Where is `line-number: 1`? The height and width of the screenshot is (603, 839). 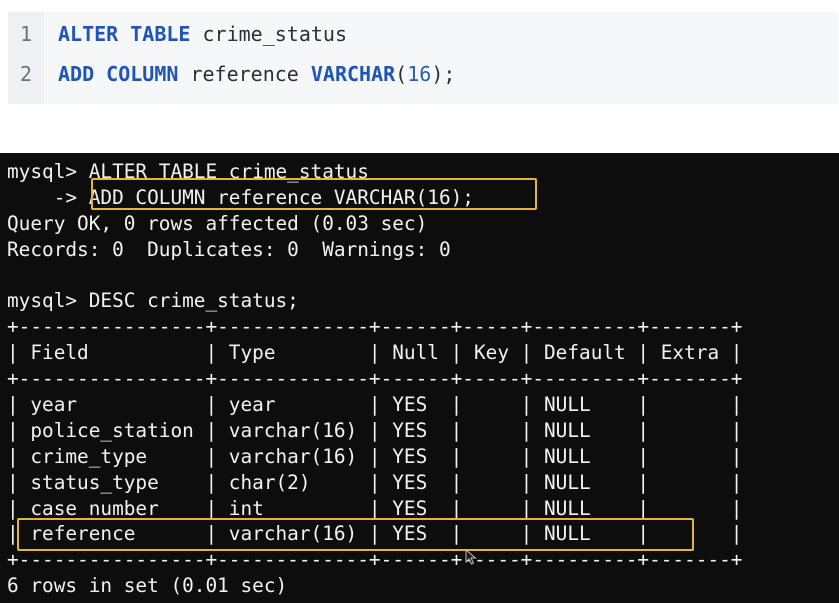 line-number: 1 is located at coordinates (26, 34).